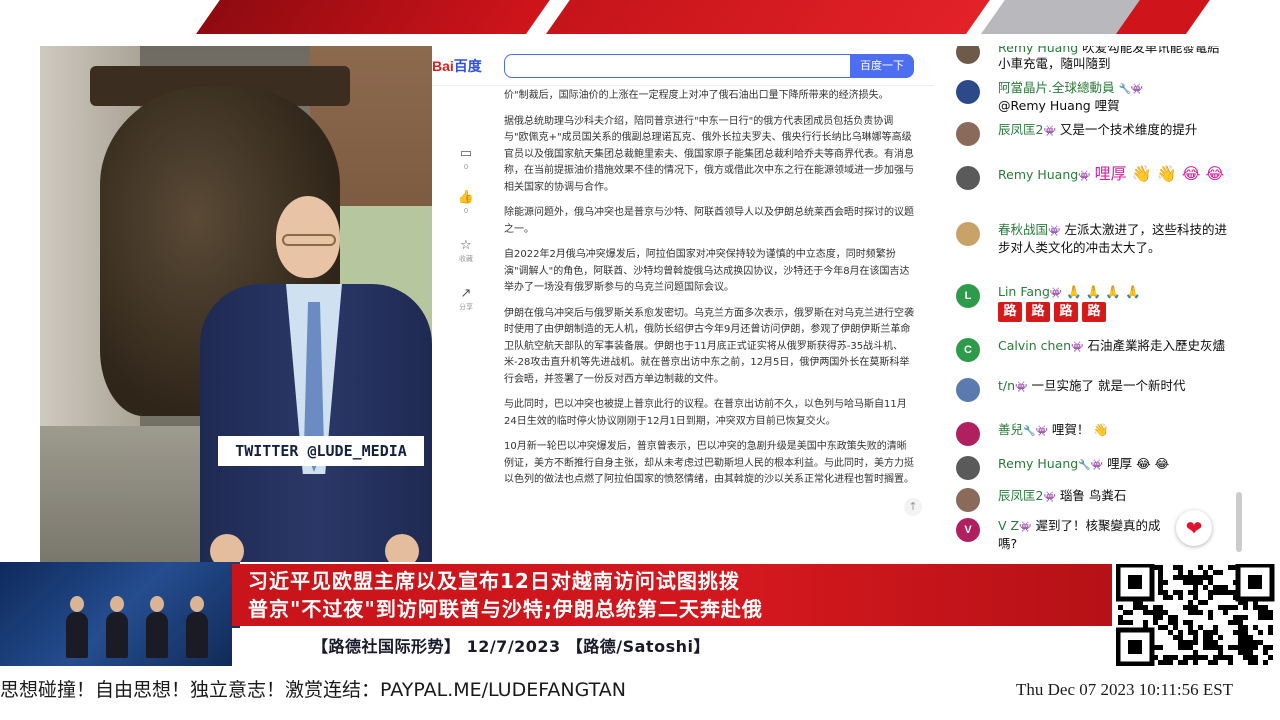  What do you see at coordinates (466, 299) in the screenshot?
I see `share-button: ↗ 分享` at bounding box center [466, 299].